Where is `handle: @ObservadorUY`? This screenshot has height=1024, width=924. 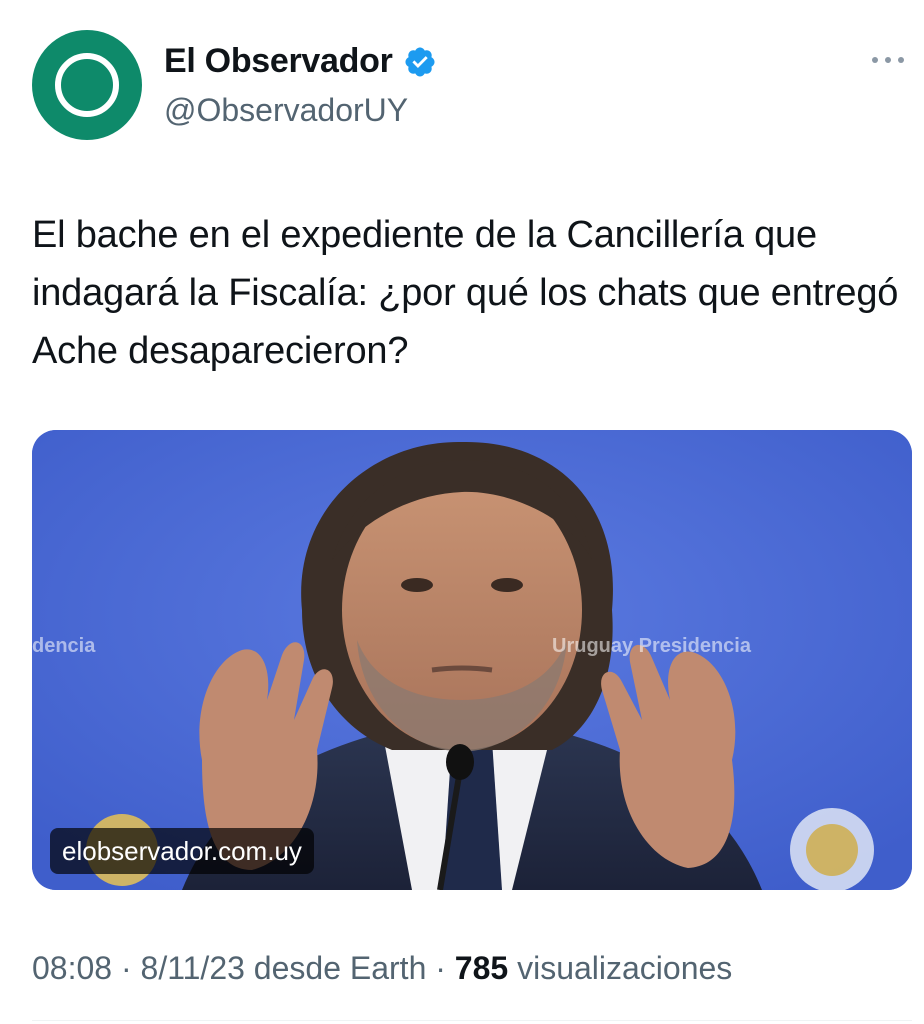
handle: @ObservadorUY is located at coordinates (286, 110).